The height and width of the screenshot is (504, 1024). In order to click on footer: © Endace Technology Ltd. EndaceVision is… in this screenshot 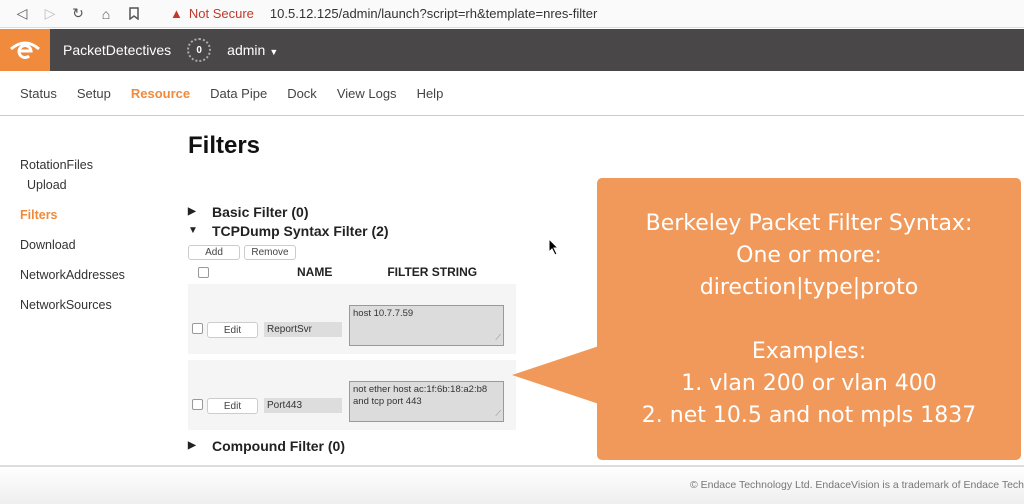, I will do `click(512, 484)`.